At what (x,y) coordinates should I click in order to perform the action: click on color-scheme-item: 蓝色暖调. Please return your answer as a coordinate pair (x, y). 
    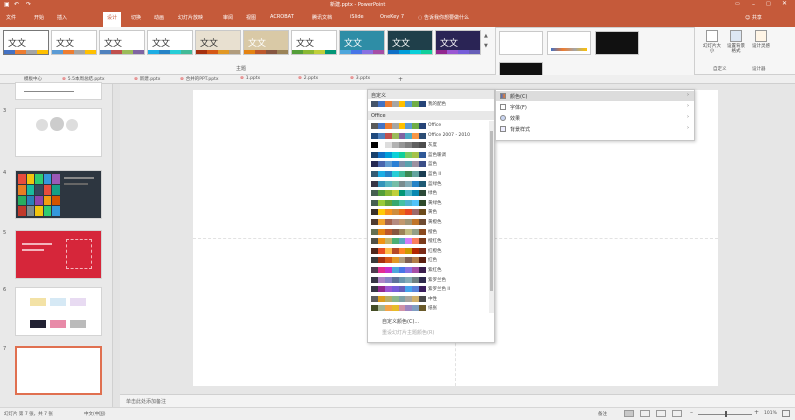
    Looking at the image, I should click on (428, 155).